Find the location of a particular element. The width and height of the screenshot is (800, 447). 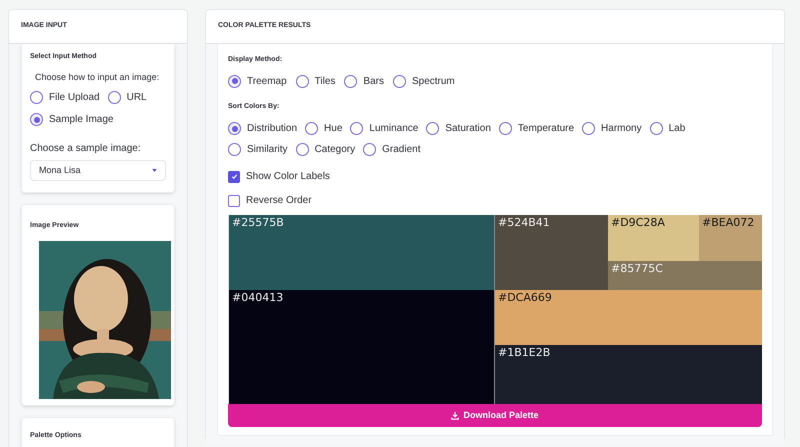

color-tile: #85775C is located at coordinates (685, 275).